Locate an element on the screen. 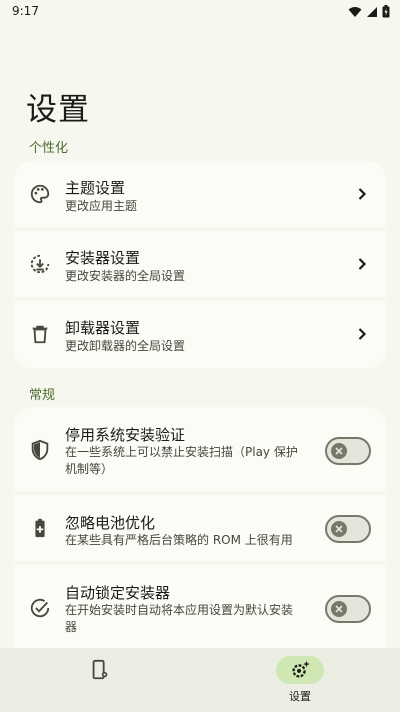 The width and height of the screenshot is (400, 712). status-time: 9:17 is located at coordinates (25, 11).